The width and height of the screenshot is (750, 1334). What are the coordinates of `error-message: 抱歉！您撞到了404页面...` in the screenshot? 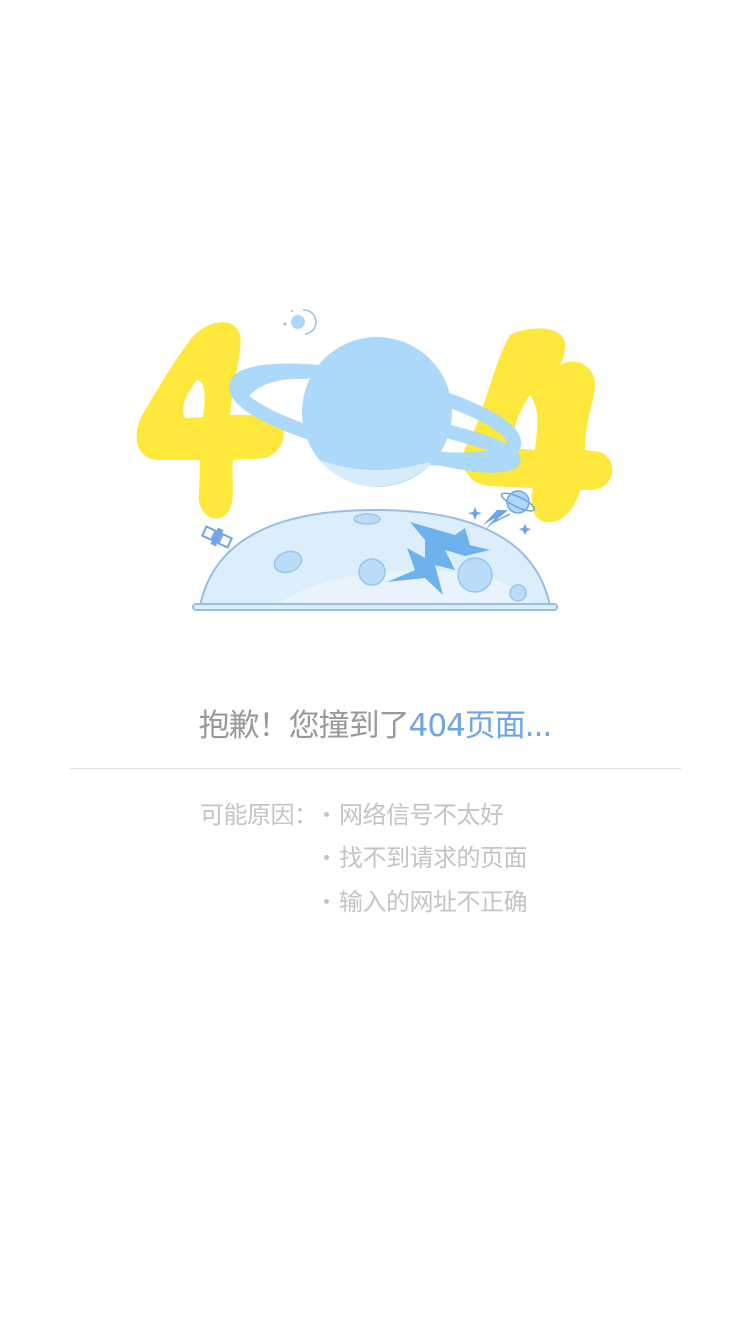 It's located at (375, 722).